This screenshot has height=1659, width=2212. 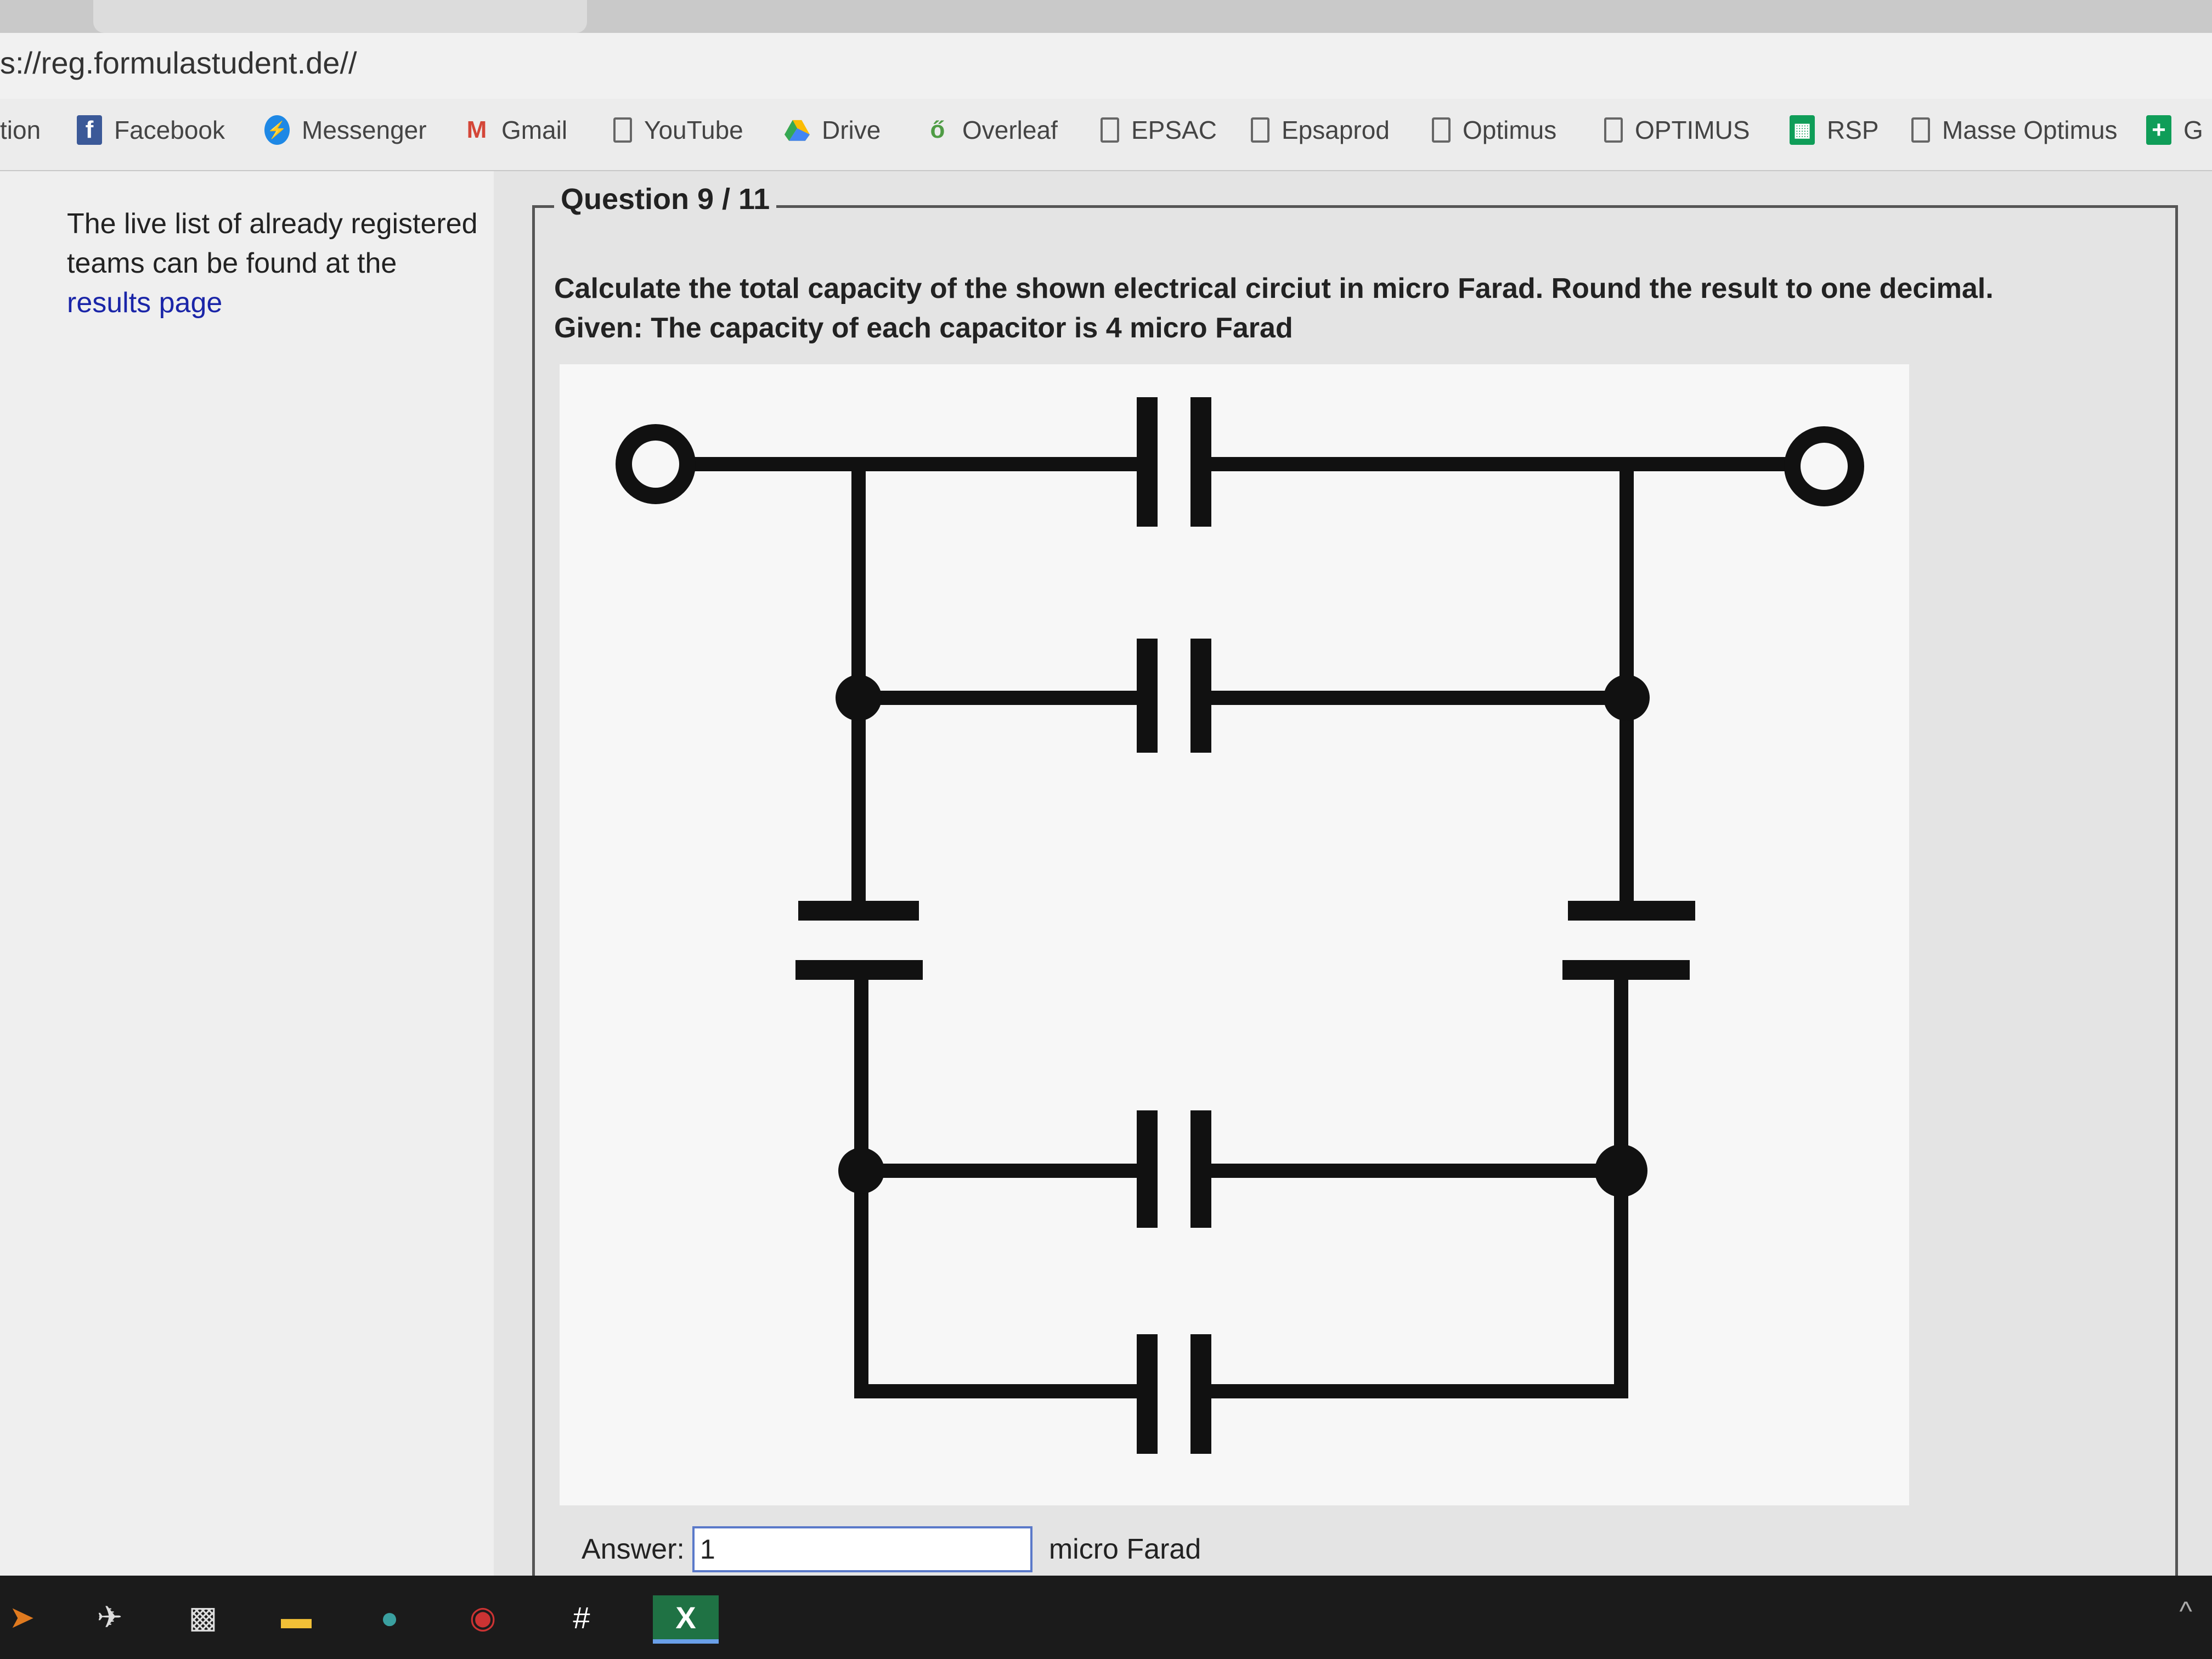 What do you see at coordinates (389, 1617) in the screenshot?
I see `app-icon: ●` at bounding box center [389, 1617].